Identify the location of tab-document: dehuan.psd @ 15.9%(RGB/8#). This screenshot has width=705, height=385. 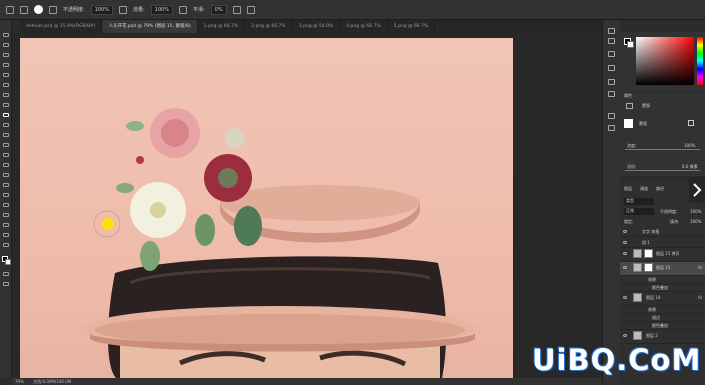
(61, 26).